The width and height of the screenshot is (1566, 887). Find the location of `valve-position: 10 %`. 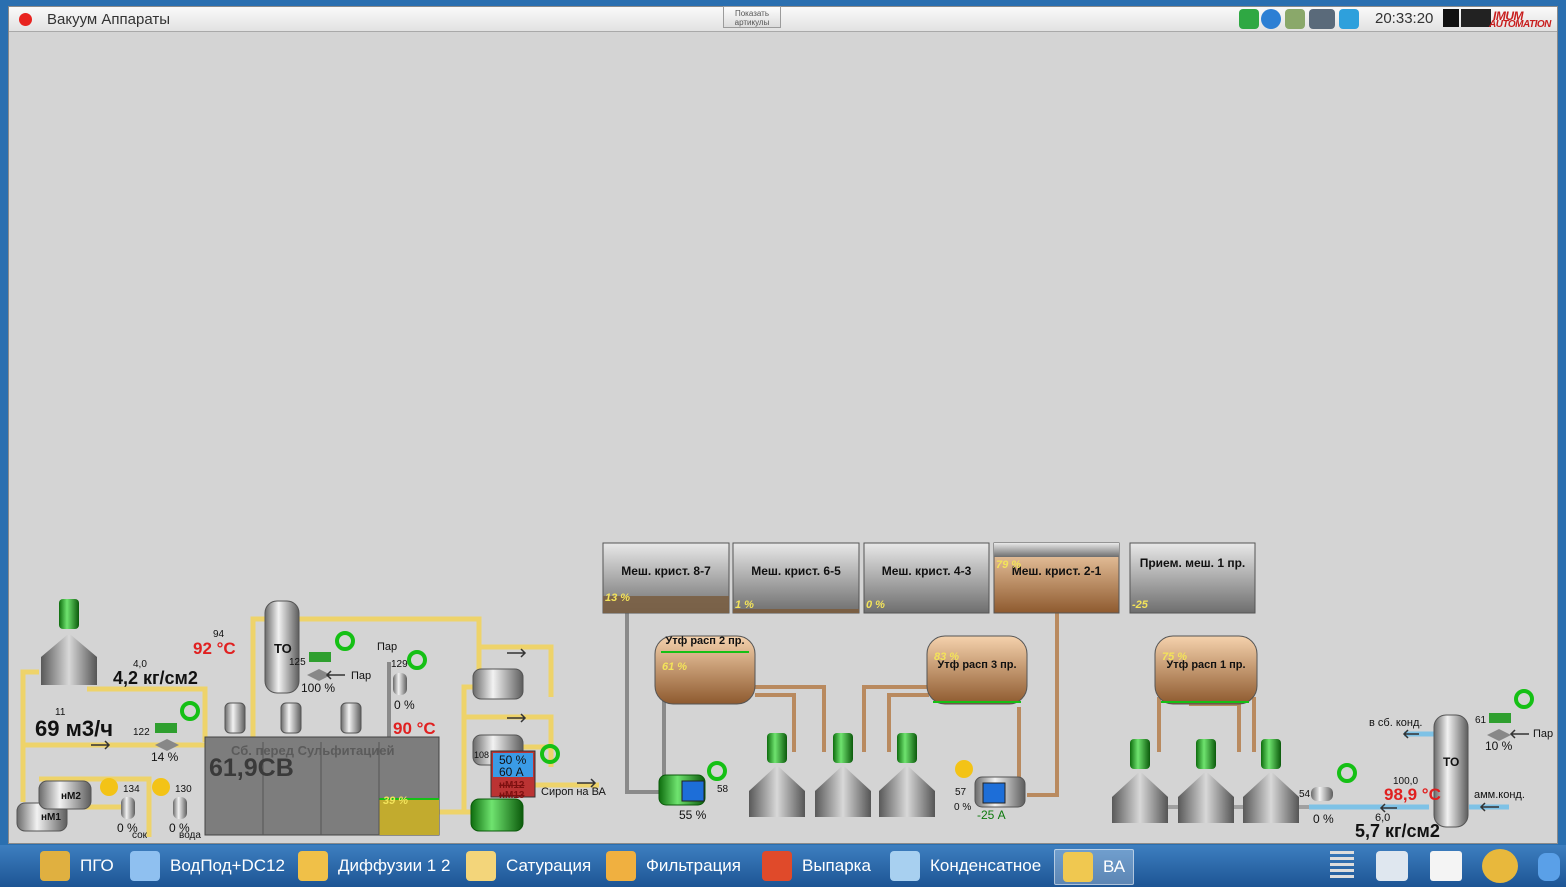

valve-position: 10 % is located at coordinates (1499, 746).